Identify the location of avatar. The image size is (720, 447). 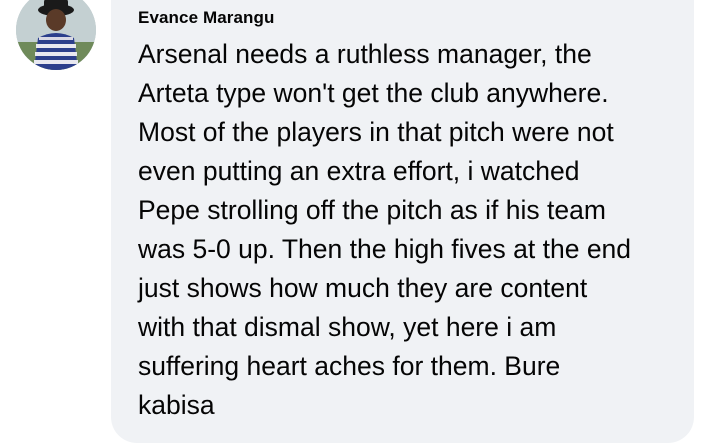
(56, 35).